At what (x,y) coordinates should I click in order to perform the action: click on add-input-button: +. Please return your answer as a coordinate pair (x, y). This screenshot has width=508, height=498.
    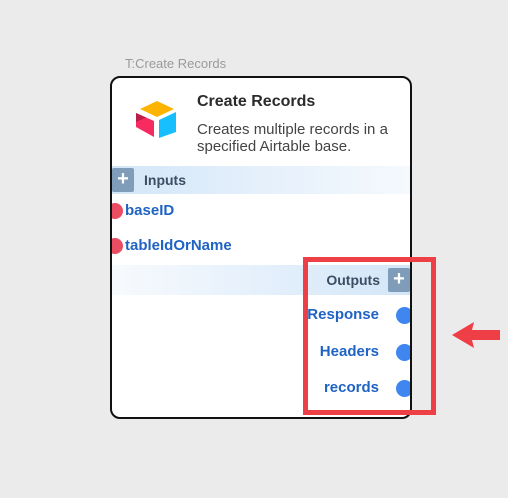
    Looking at the image, I should click on (123, 180).